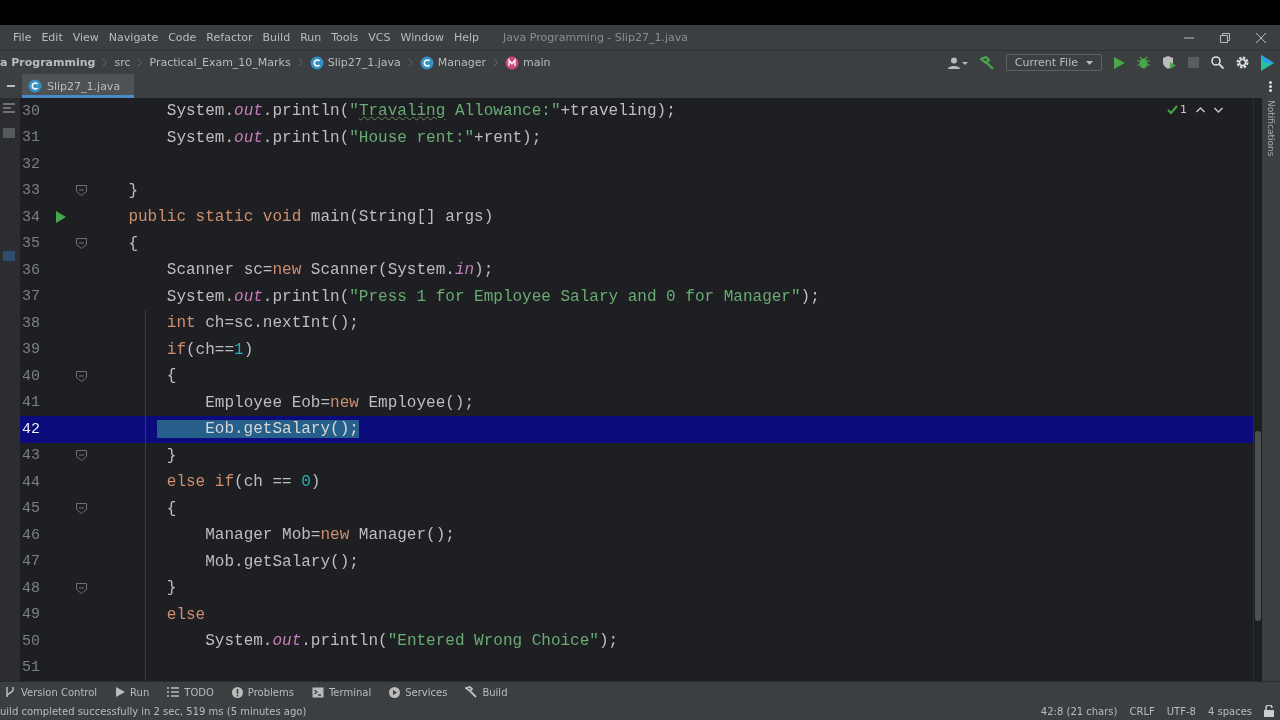 This screenshot has width=1280, height=720. Describe the element at coordinates (31, 270) in the screenshot. I see `line-number: 36` at that location.